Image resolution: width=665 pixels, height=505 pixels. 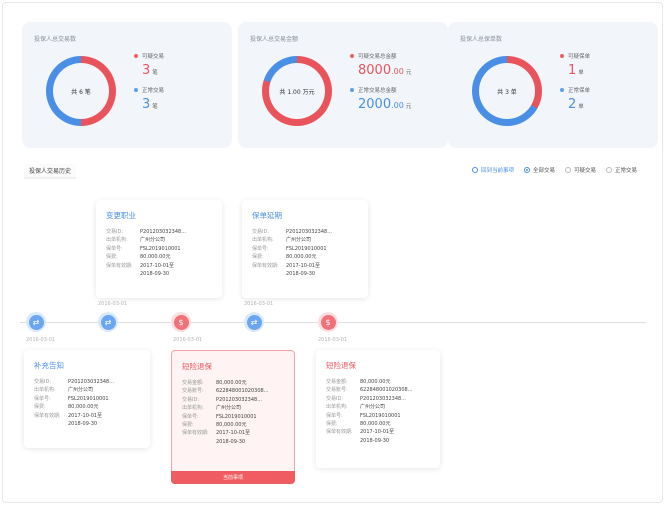 What do you see at coordinates (543, 171) in the screenshot?
I see `filter-label: 全部交易` at bounding box center [543, 171].